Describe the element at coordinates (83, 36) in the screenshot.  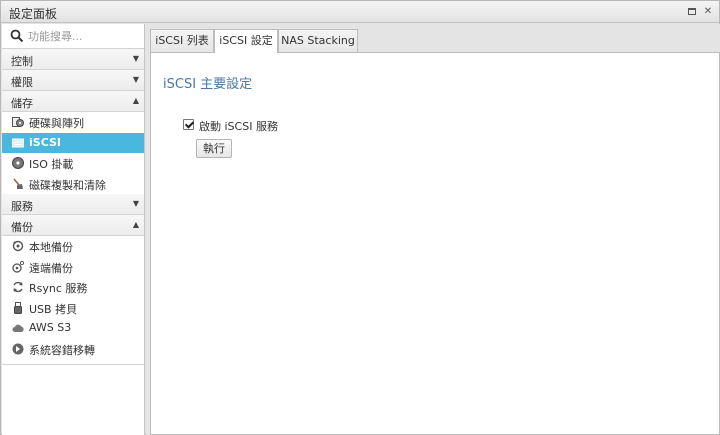
I see `search-input` at that location.